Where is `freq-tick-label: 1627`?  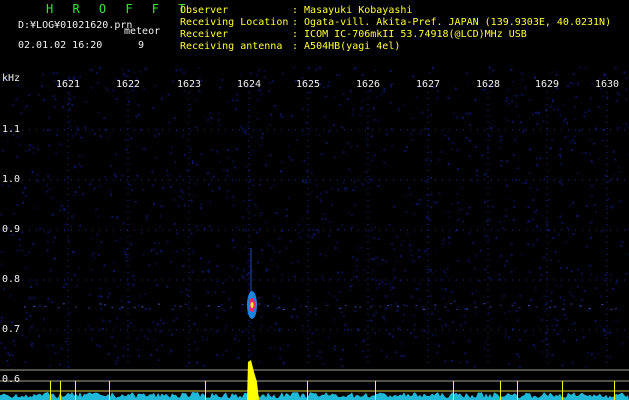 freq-tick-label: 1627 is located at coordinates (428, 84).